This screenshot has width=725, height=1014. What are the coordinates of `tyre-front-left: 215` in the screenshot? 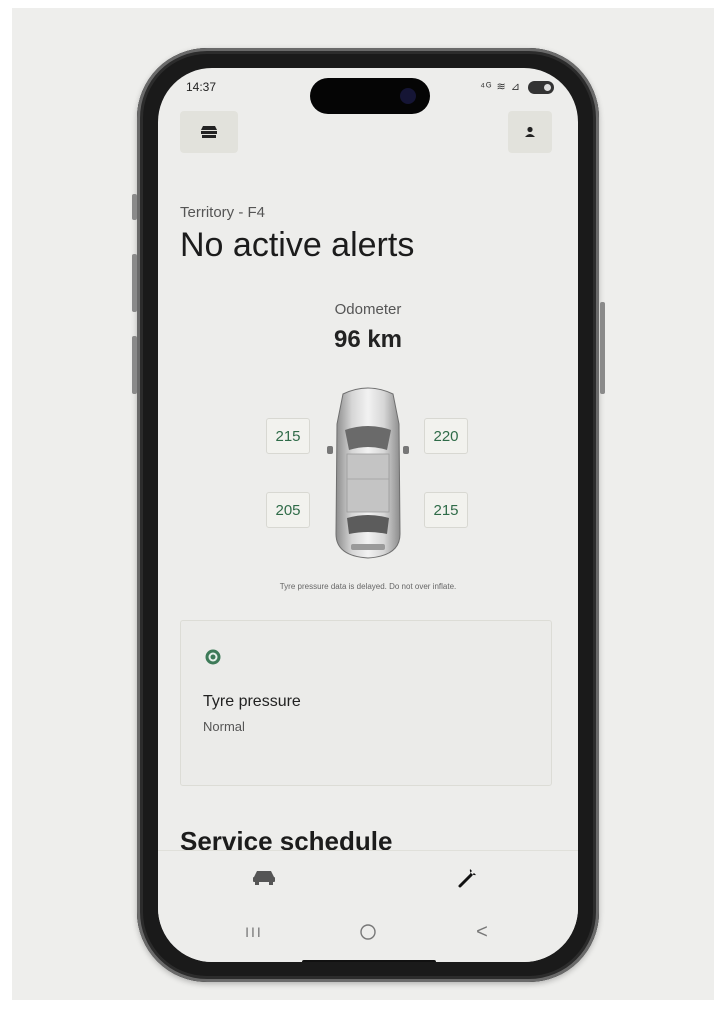 It's located at (288, 436).